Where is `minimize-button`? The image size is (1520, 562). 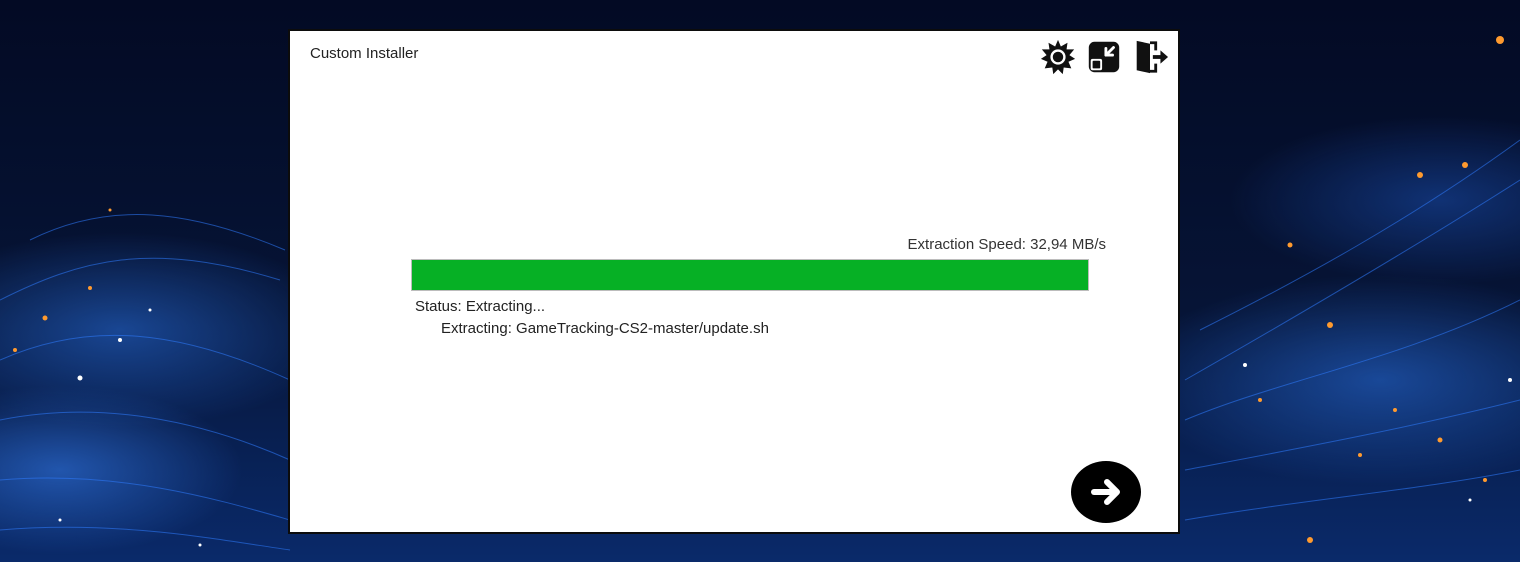
minimize-button is located at coordinates (1104, 57).